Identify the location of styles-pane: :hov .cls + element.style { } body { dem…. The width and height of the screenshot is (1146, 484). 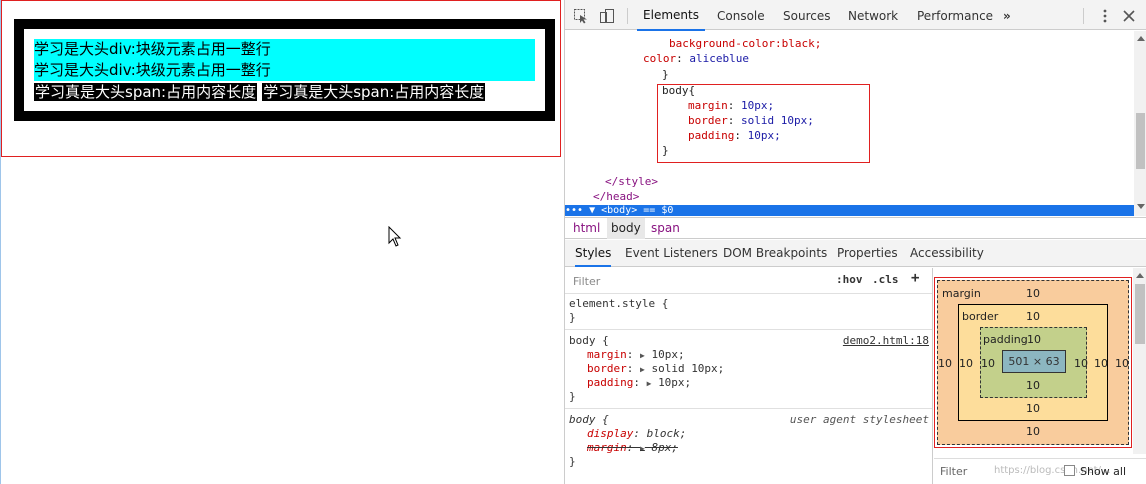
(749, 376).